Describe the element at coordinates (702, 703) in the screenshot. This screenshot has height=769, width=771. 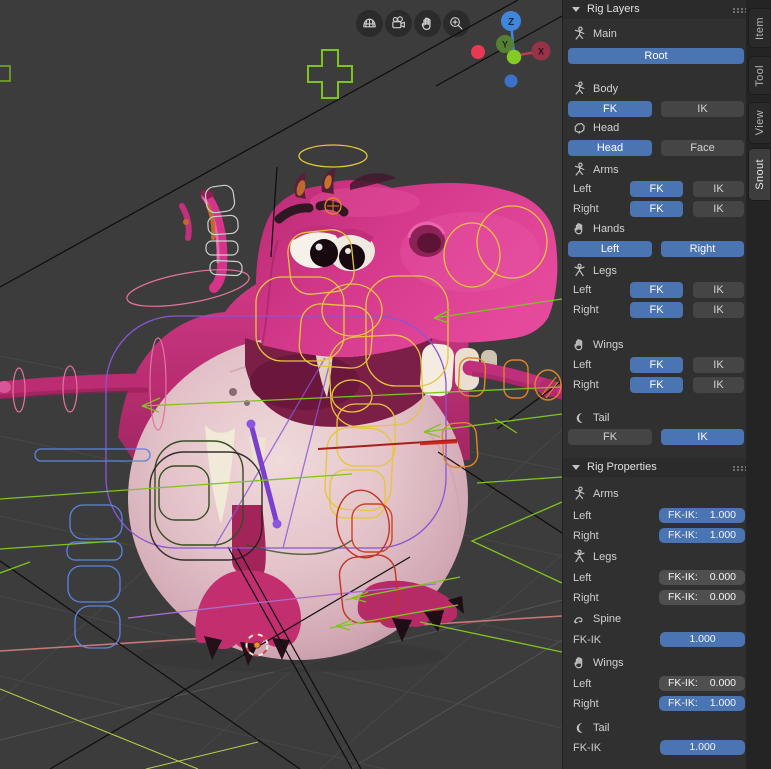
I see `wings-right-fkik-slider: FK-IK: 1.000` at that location.